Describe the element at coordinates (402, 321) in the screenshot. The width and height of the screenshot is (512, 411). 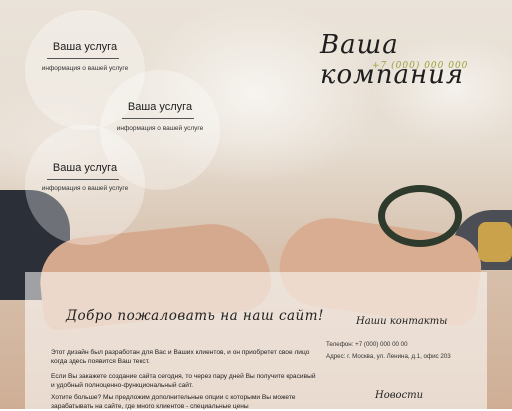
I see `contacts-heading: Наши контакты` at that location.